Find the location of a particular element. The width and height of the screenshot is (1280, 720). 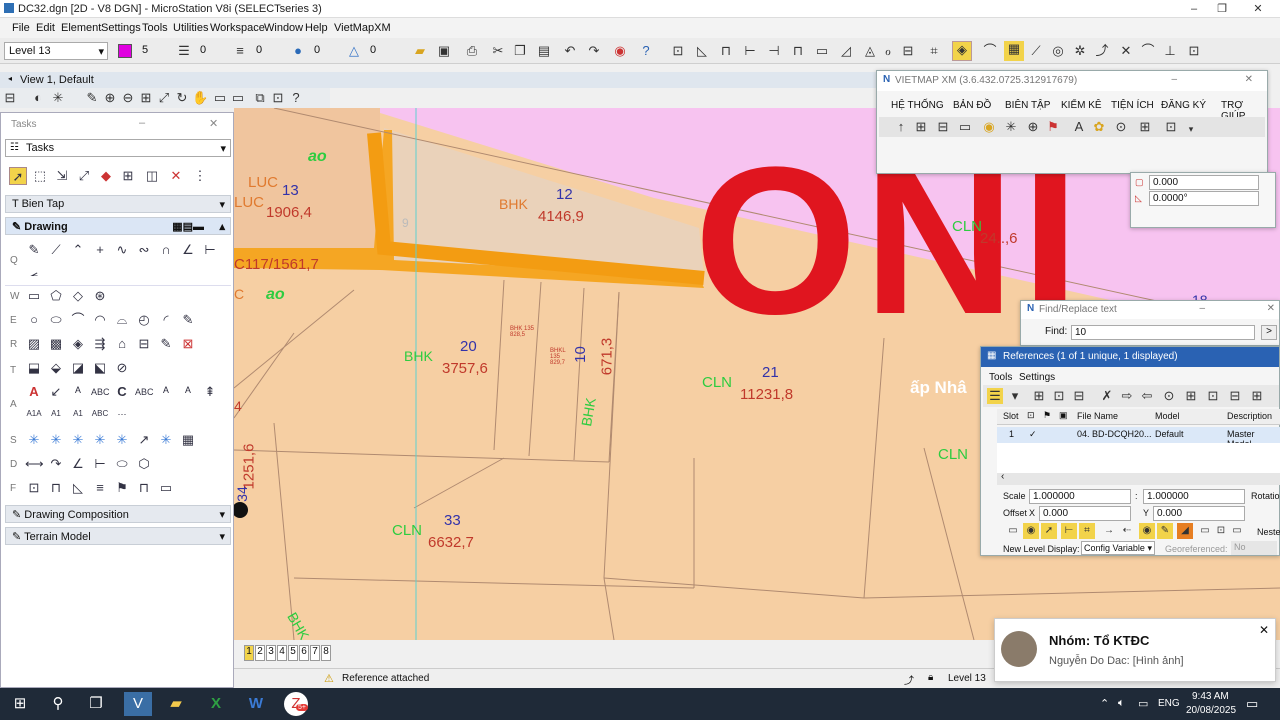

refs-more-icon: ⊞ is located at coordinates (1257, 396).